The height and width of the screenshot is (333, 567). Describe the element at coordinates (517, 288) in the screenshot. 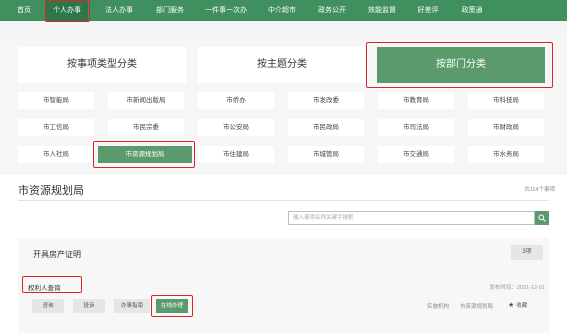

I see `publish-date: 发布时间：2021-12-01` at that location.